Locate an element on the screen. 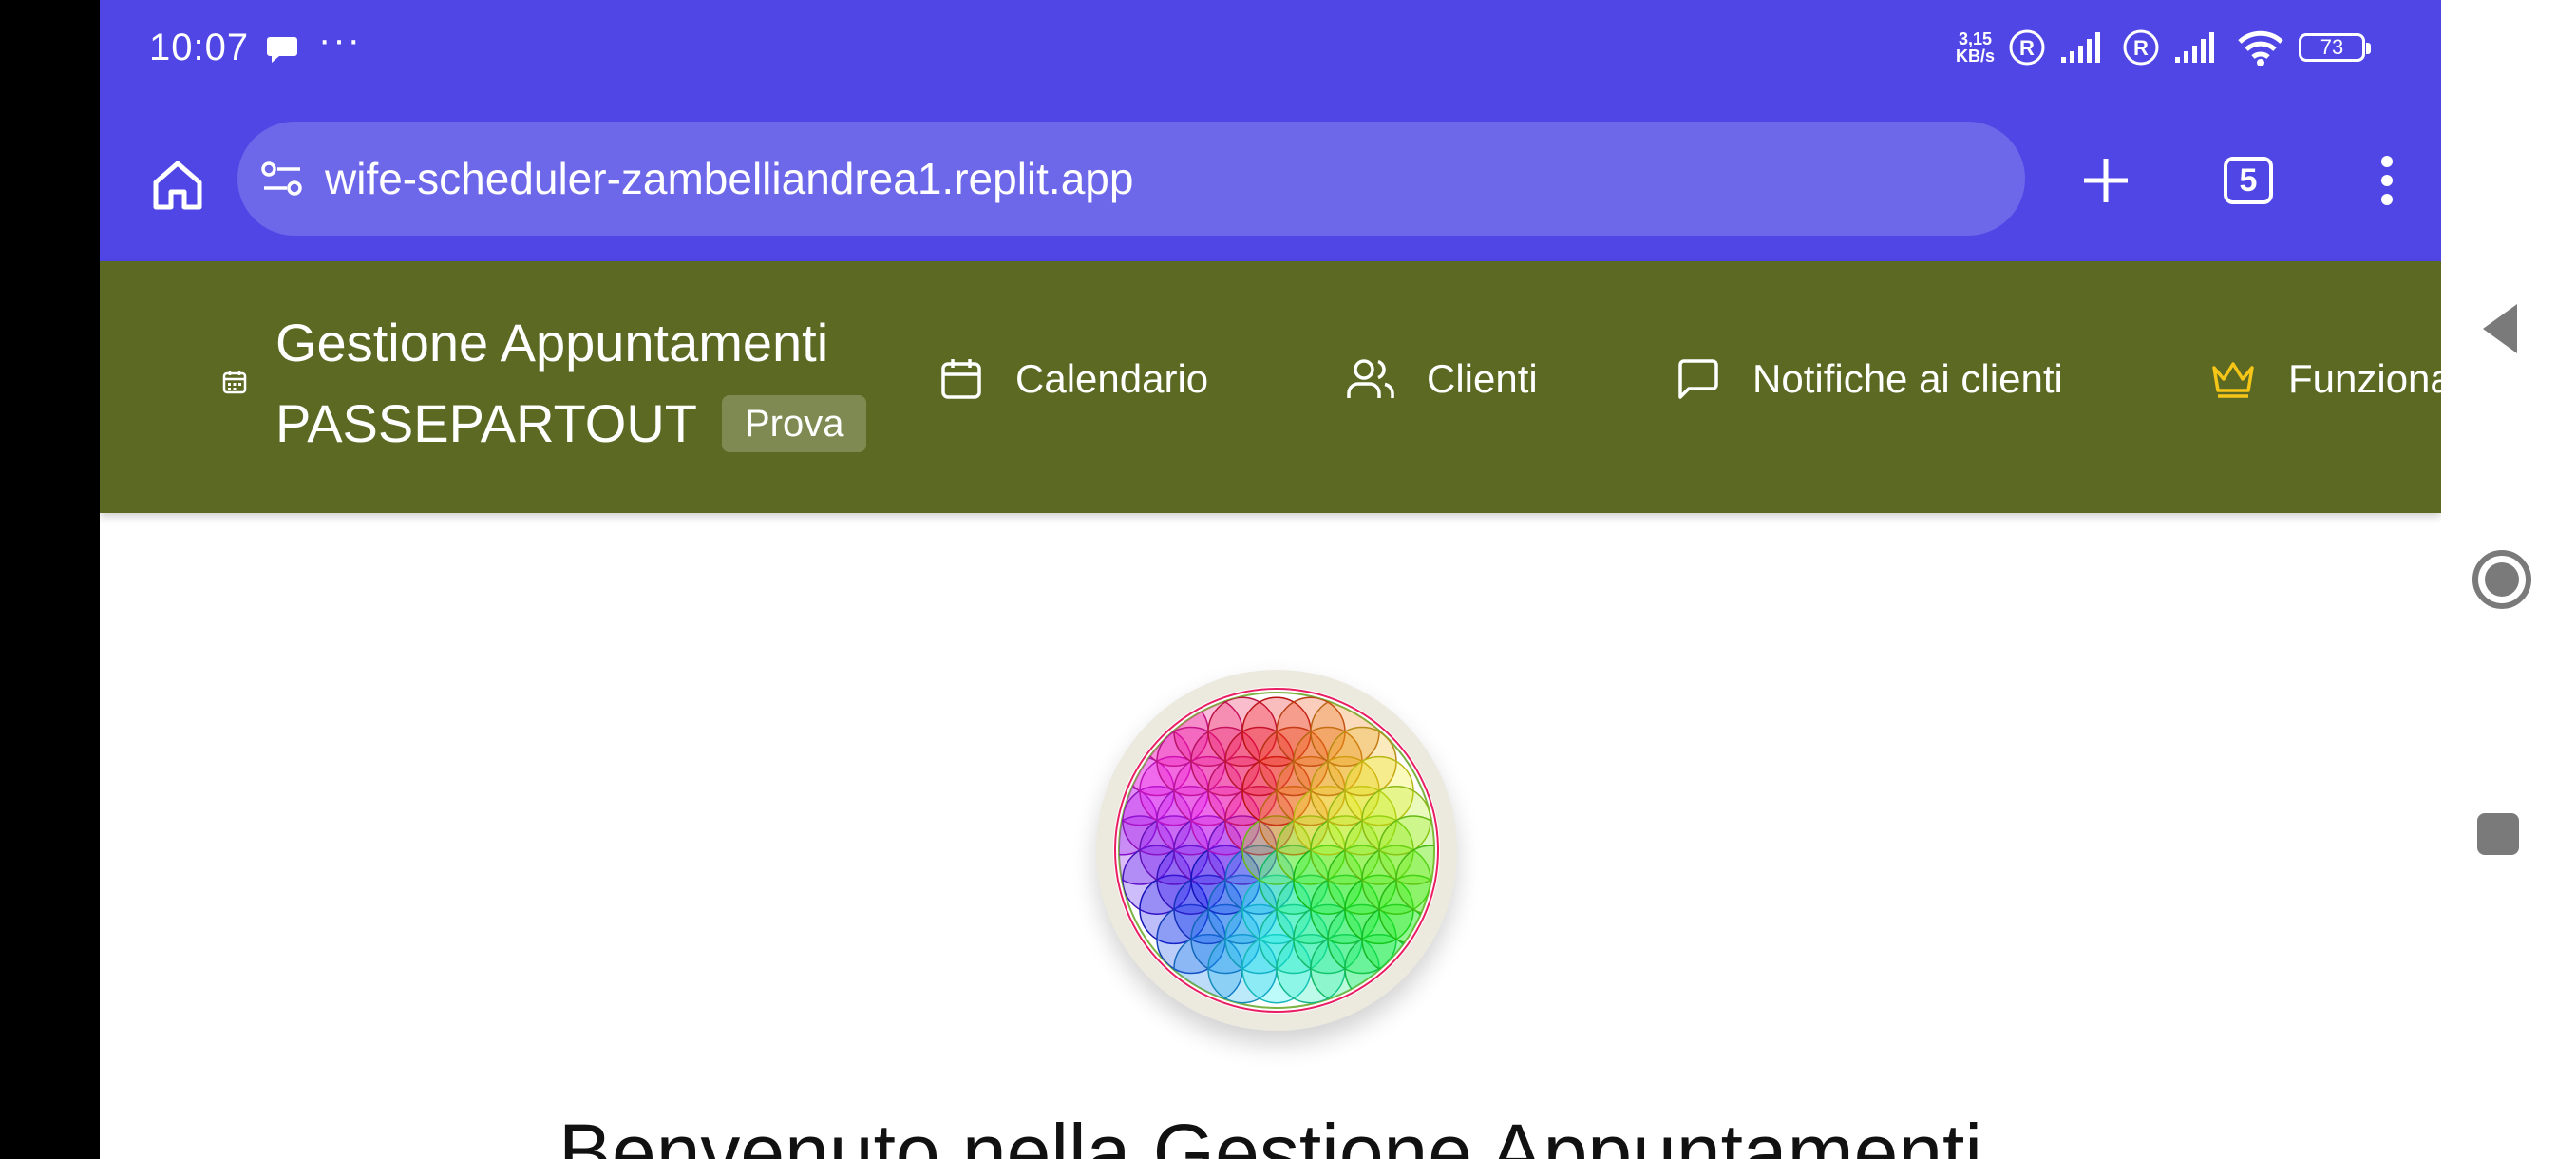  home-icon is located at coordinates (177, 185).